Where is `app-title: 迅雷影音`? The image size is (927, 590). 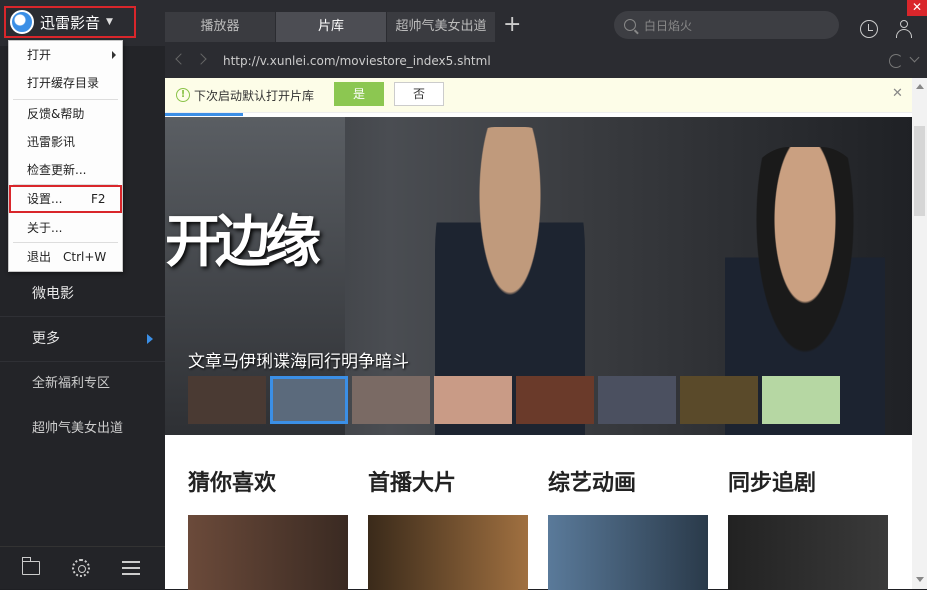
app-title: 迅雷影音 is located at coordinates (70, 22).